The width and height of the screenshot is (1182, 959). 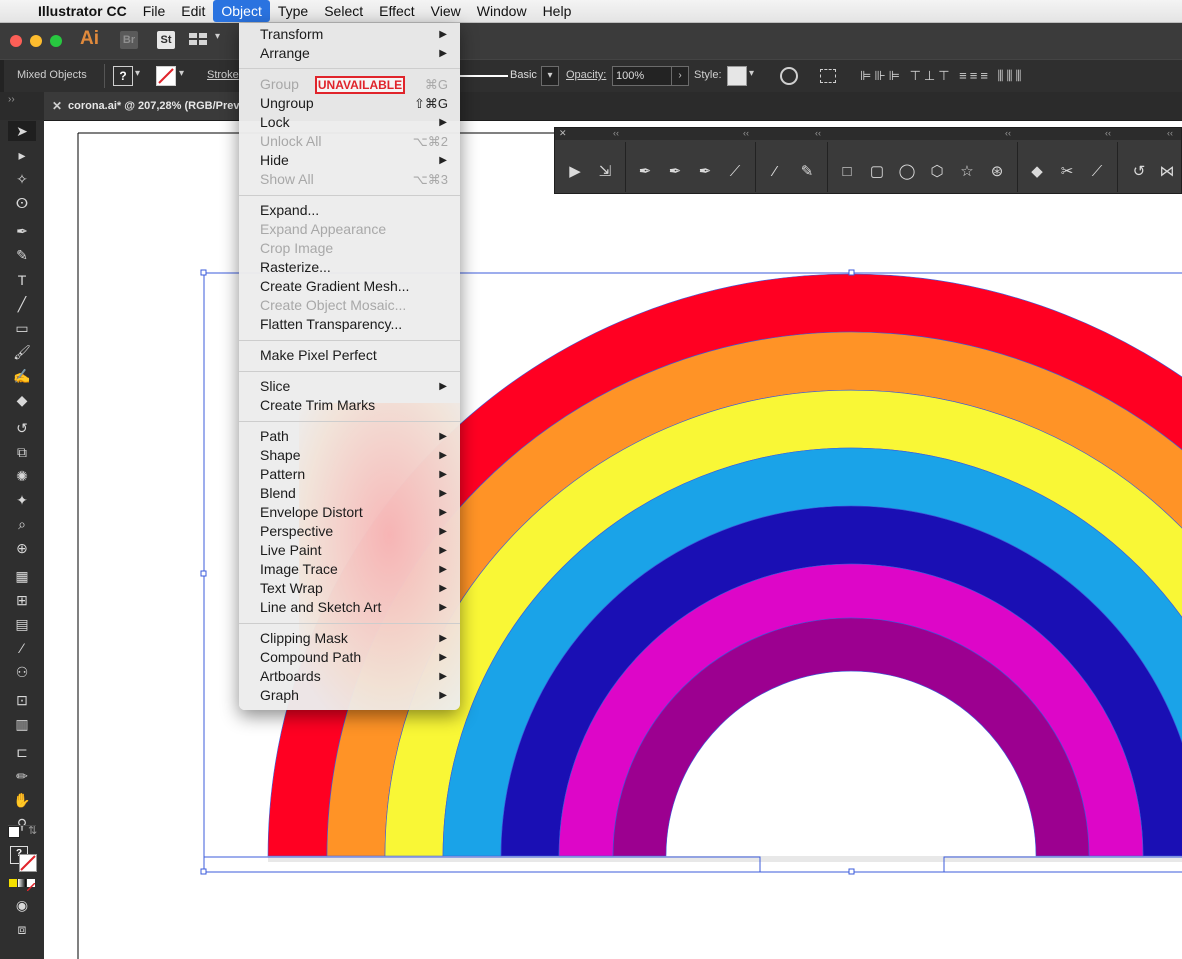 I want to click on menu-item-shape: Shape ▶, so click(x=349, y=455).